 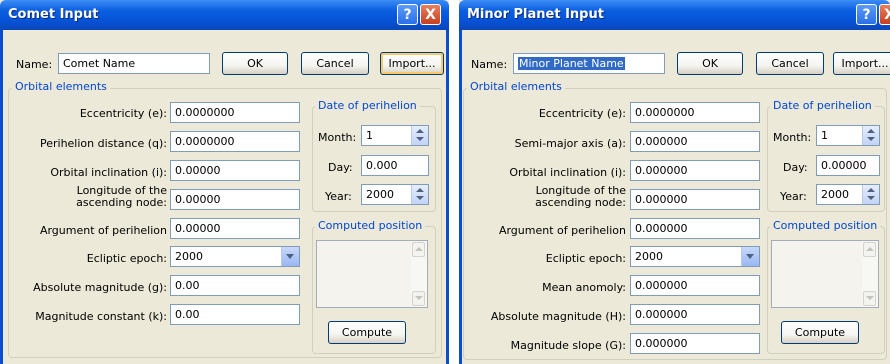 I want to click on argument-of-perihelion-input: 0.00000, so click(x=235, y=228).